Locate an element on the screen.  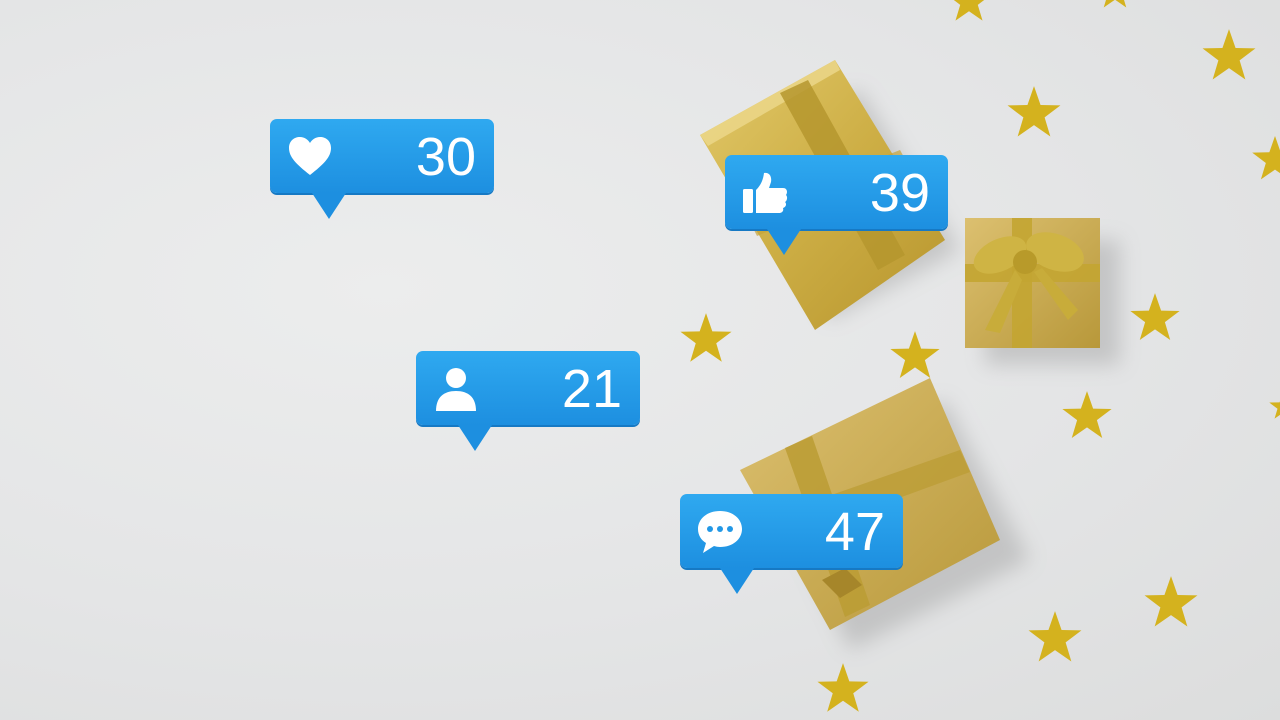
followers-count: 21 is located at coordinates (591, 389).